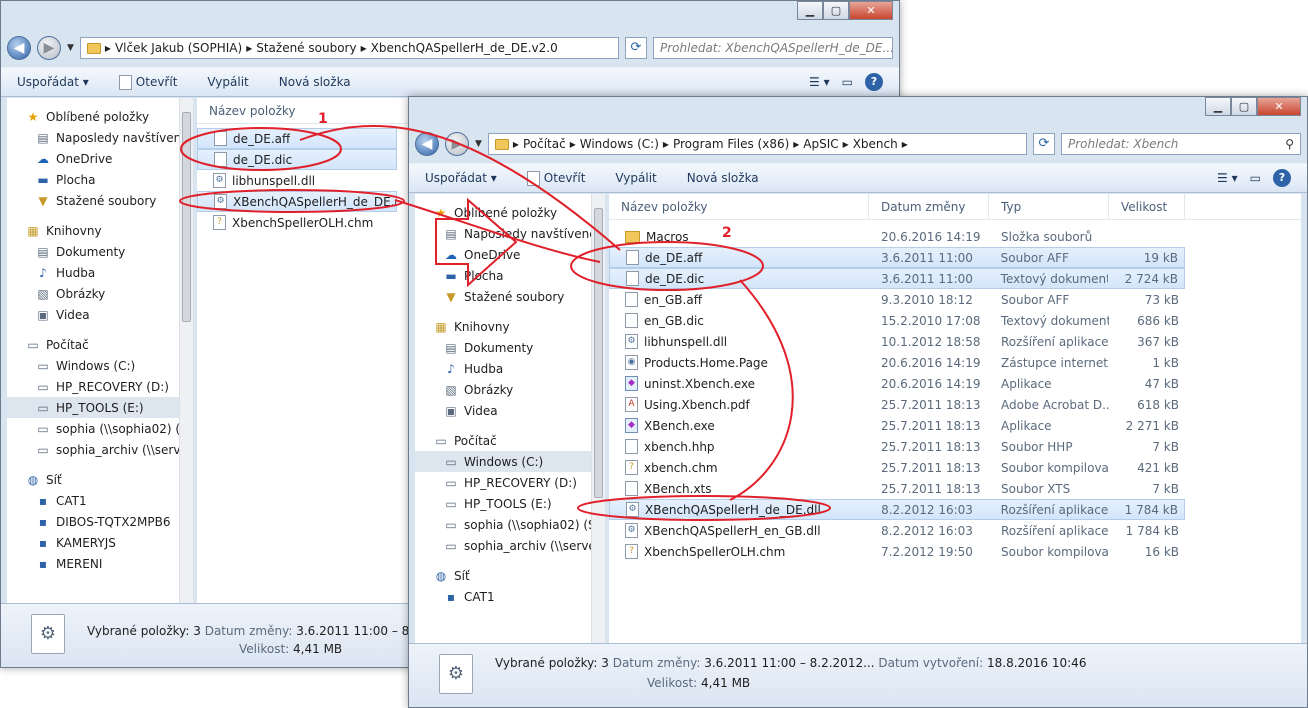 This screenshot has width=1308, height=708. What do you see at coordinates (897, 446) in the screenshot?
I see `file-row: xbench.hhp 25.7.2011 18:13 Soubor HHP 7 kB` at bounding box center [897, 446].